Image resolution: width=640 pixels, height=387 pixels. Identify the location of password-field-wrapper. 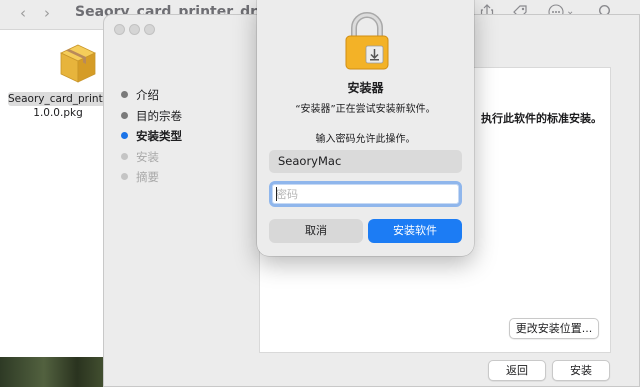
(365, 194).